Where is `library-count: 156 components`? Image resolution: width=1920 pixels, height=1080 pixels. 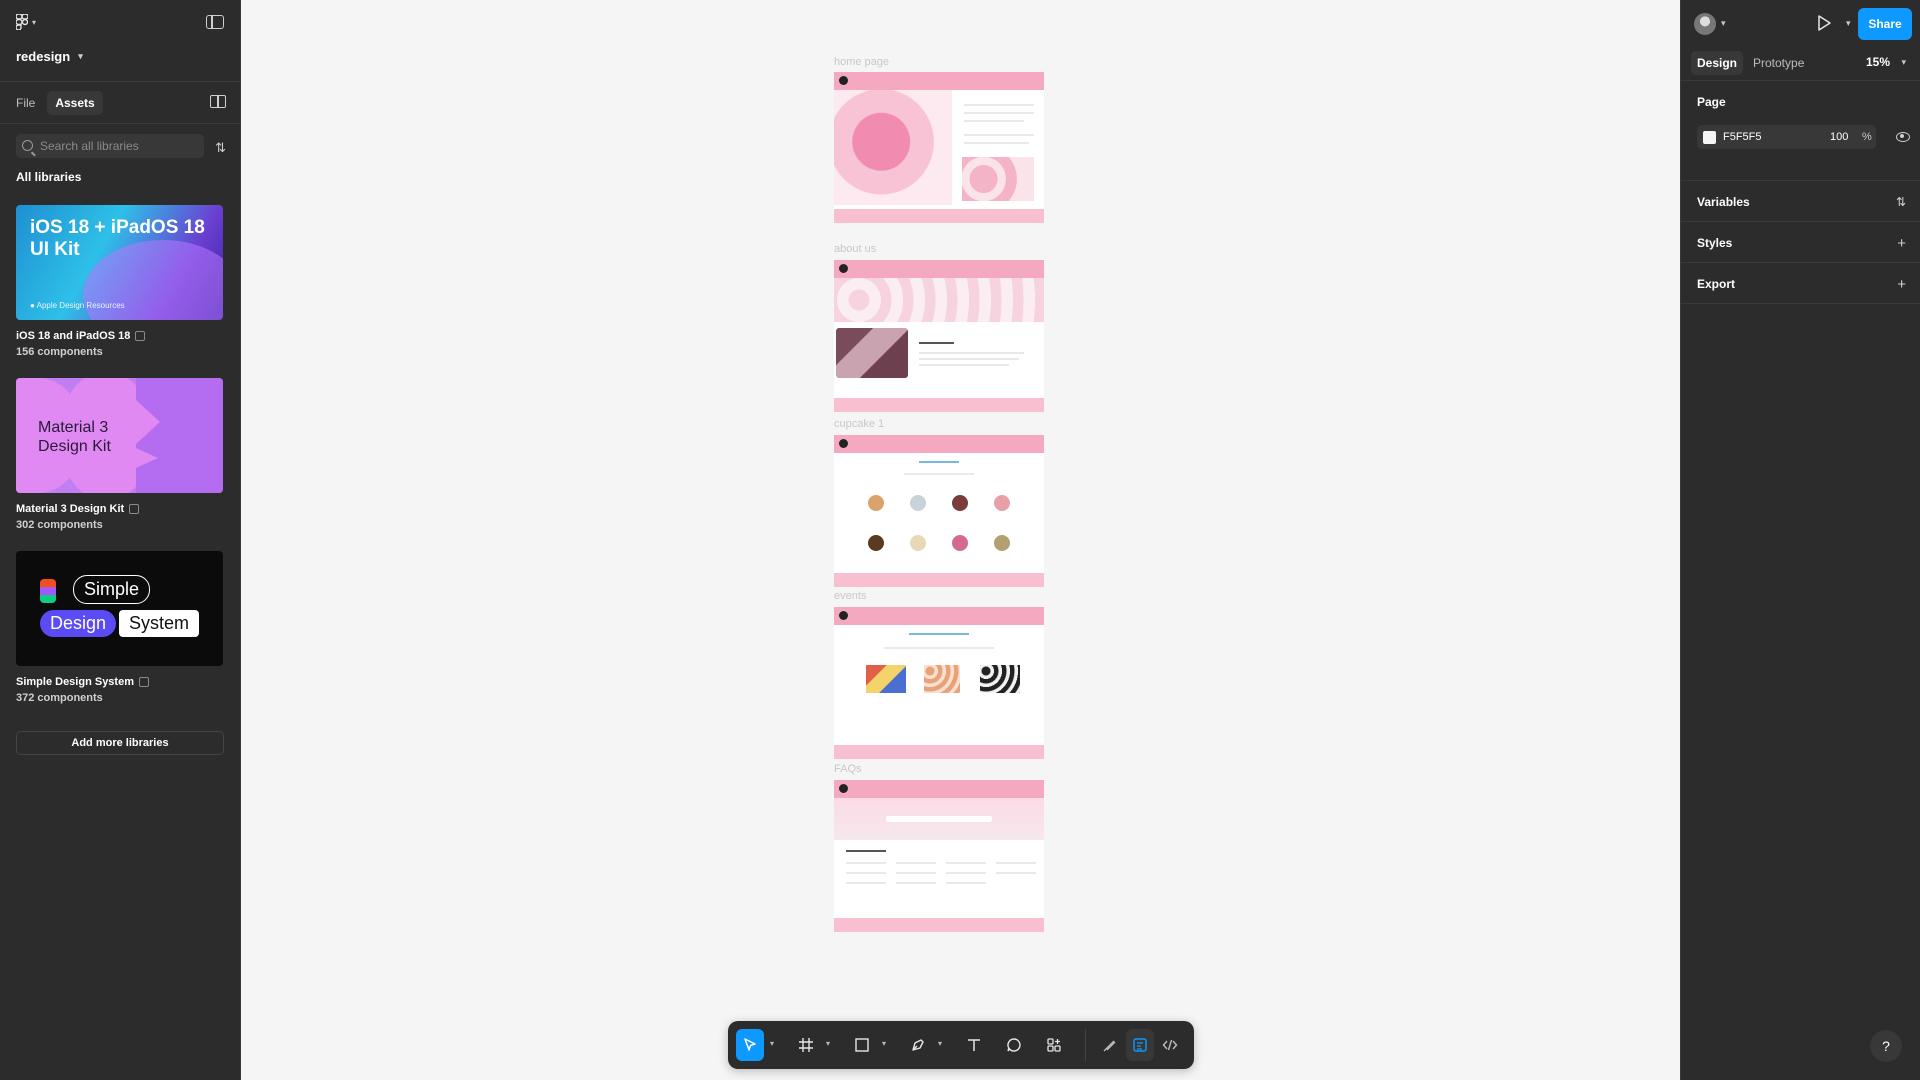
library-count: 156 components is located at coordinates (59, 352).